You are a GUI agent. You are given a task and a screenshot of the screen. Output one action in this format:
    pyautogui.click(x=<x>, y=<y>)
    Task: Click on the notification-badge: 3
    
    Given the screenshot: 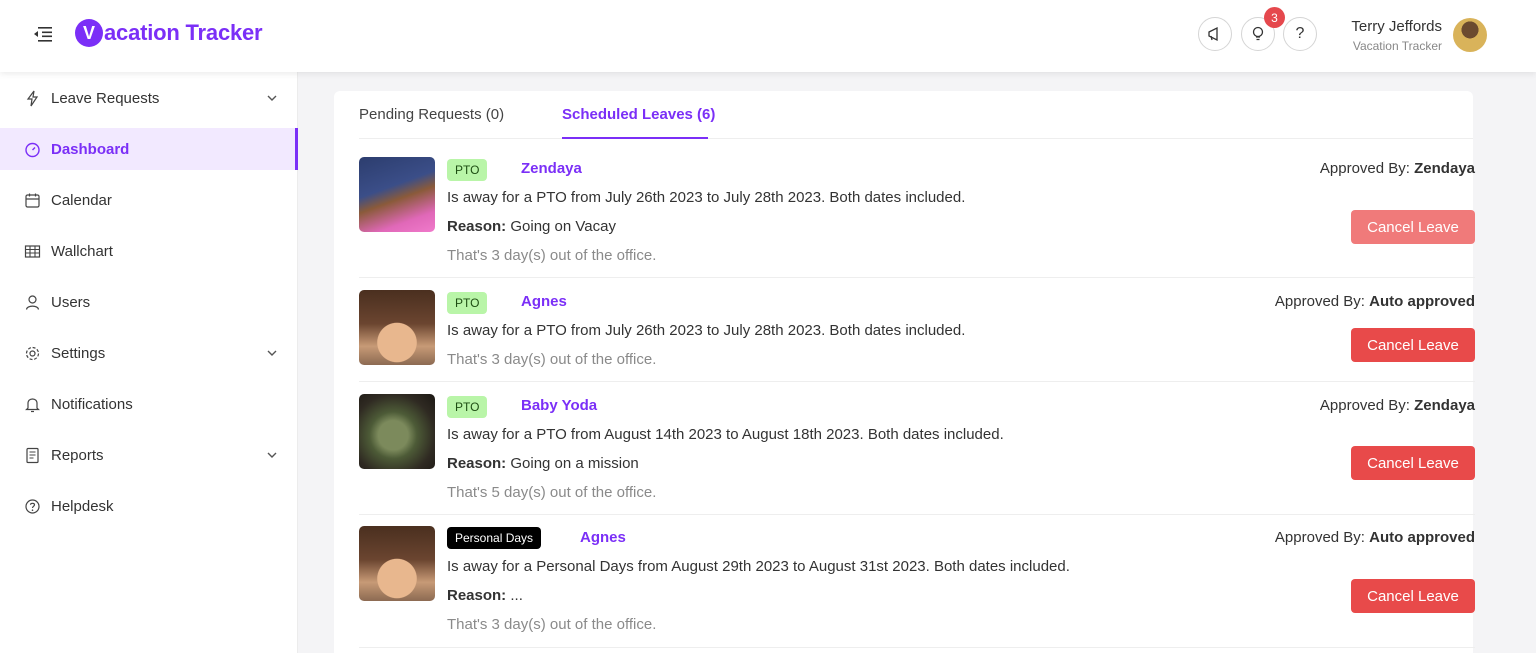 What is the action you would take?
    pyautogui.click(x=1274, y=17)
    